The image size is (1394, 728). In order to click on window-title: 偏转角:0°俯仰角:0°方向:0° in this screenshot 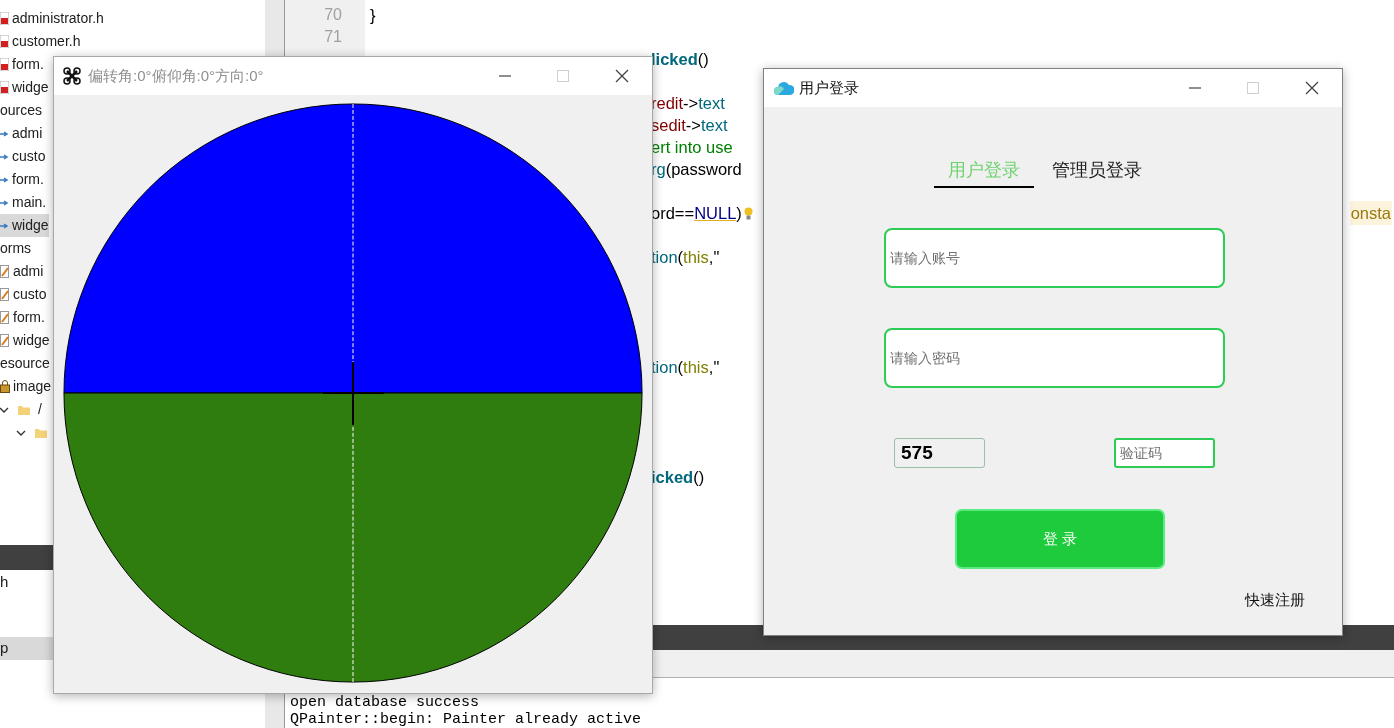, I will do `click(176, 75)`.